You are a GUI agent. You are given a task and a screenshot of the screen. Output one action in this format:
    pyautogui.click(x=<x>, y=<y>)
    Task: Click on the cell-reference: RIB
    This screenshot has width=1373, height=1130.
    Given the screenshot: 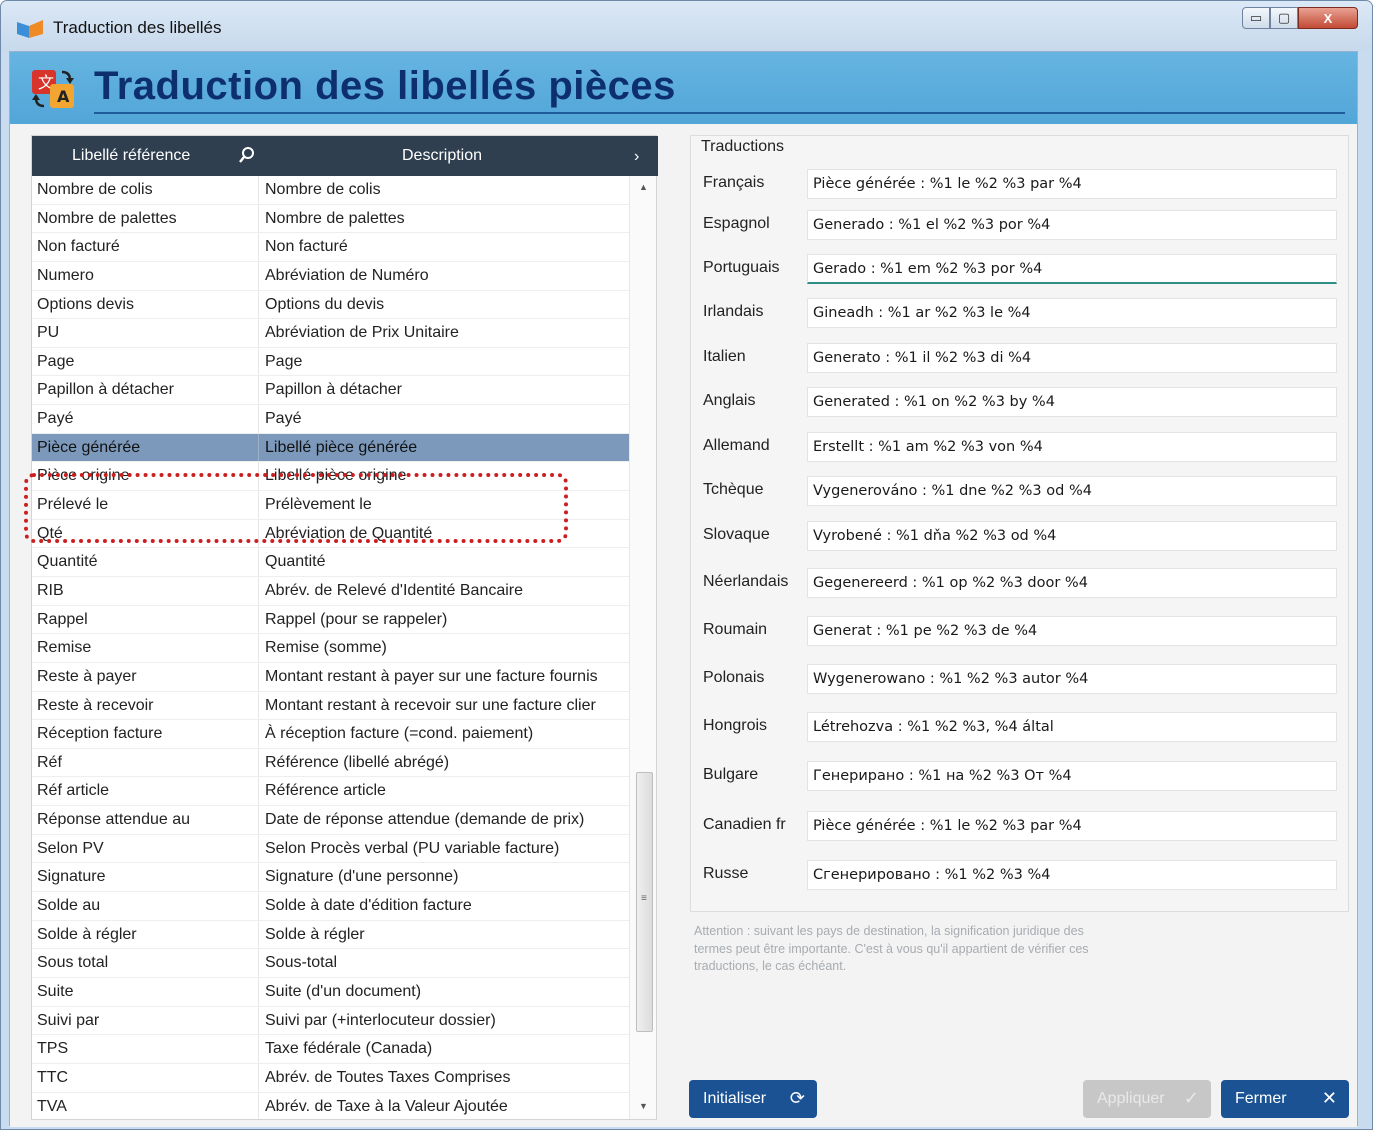 What is the action you would take?
    pyautogui.click(x=50, y=590)
    